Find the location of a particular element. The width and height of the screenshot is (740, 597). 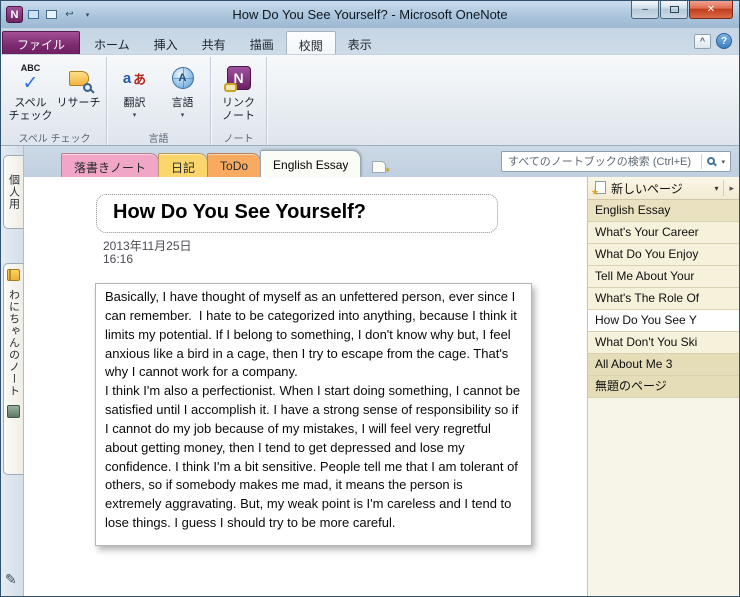

research-icon is located at coordinates (78, 78).